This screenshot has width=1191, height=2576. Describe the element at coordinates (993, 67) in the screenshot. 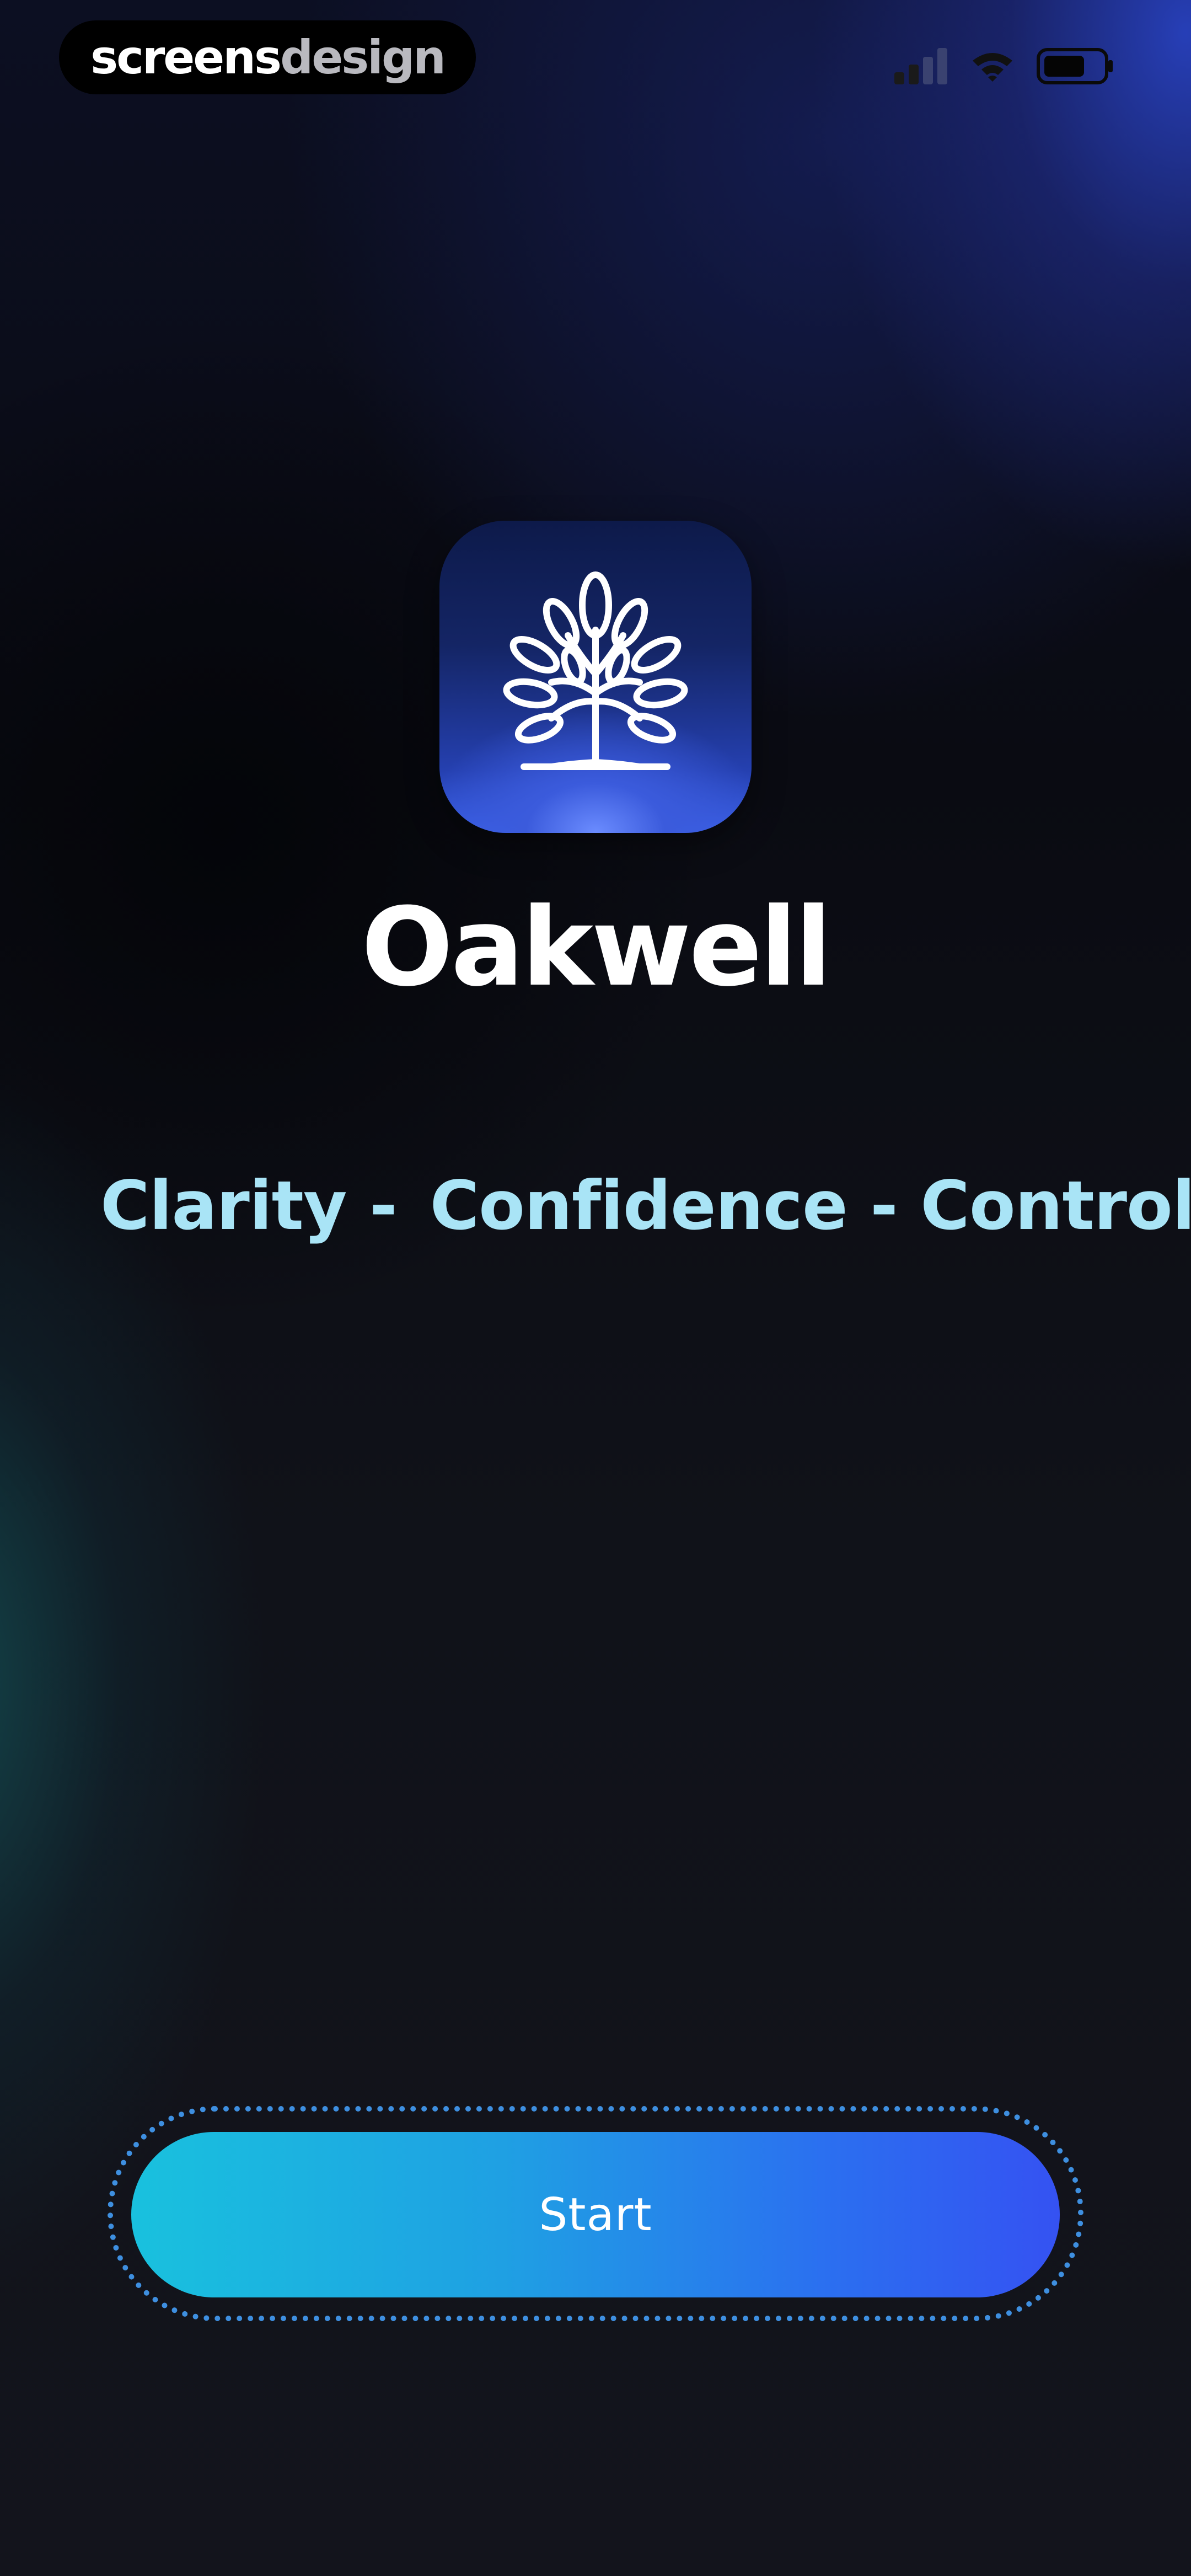

I see `wifi-icon` at that location.